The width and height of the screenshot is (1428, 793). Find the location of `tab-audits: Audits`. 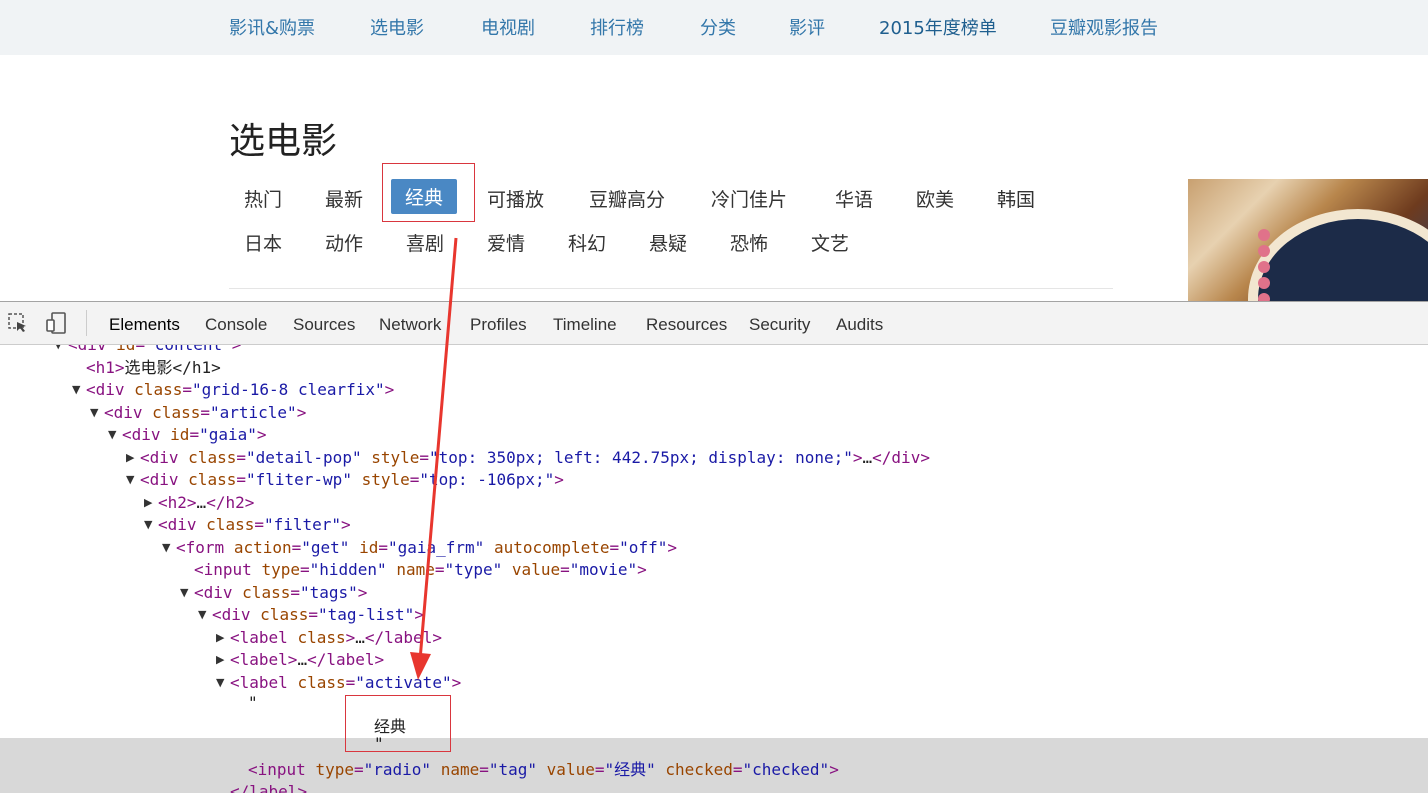

tab-audits: Audits is located at coordinates (859, 325).